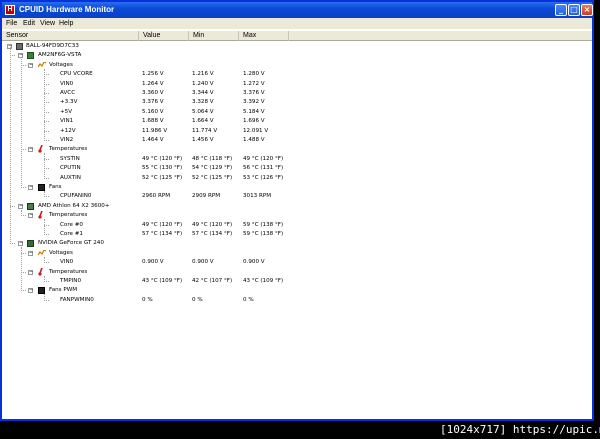 The image size is (600, 439). What do you see at coordinates (214, 36) in the screenshot?
I see `column-header-min: Min` at bounding box center [214, 36].